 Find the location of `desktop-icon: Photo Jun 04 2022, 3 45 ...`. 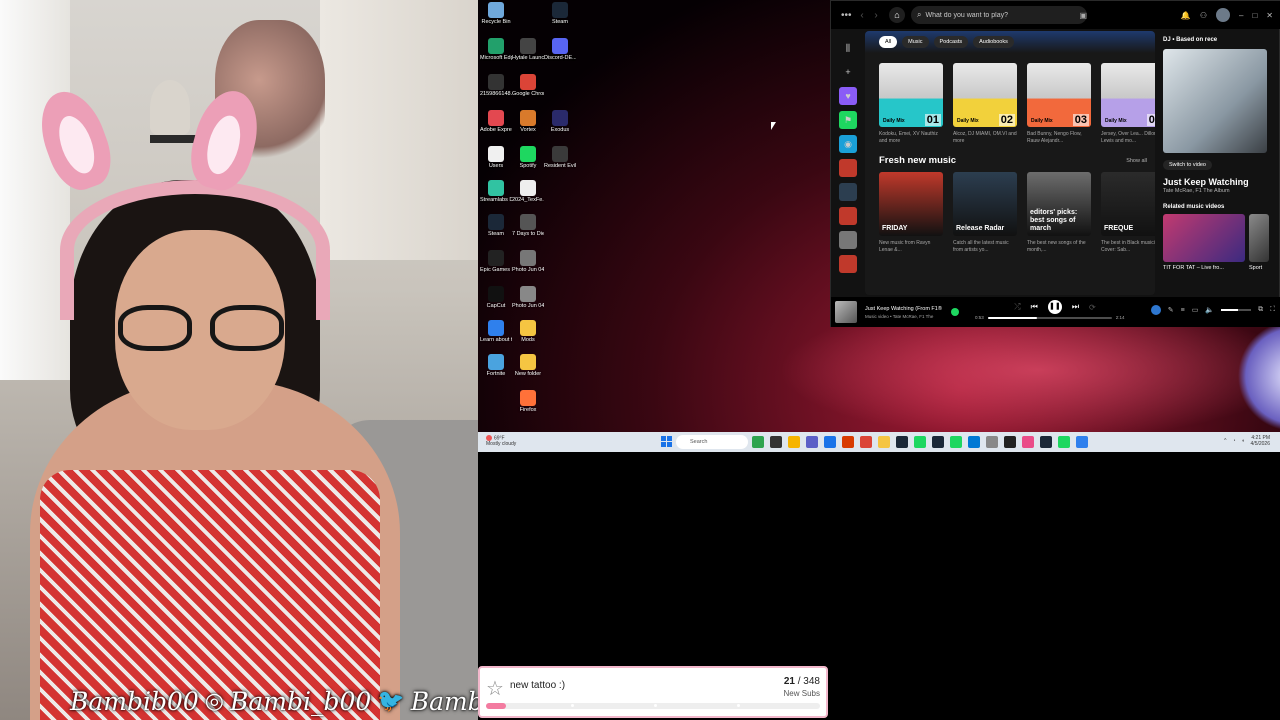

desktop-icon: Photo Jun 04 2022, 3 45 ... is located at coordinates (528, 303).